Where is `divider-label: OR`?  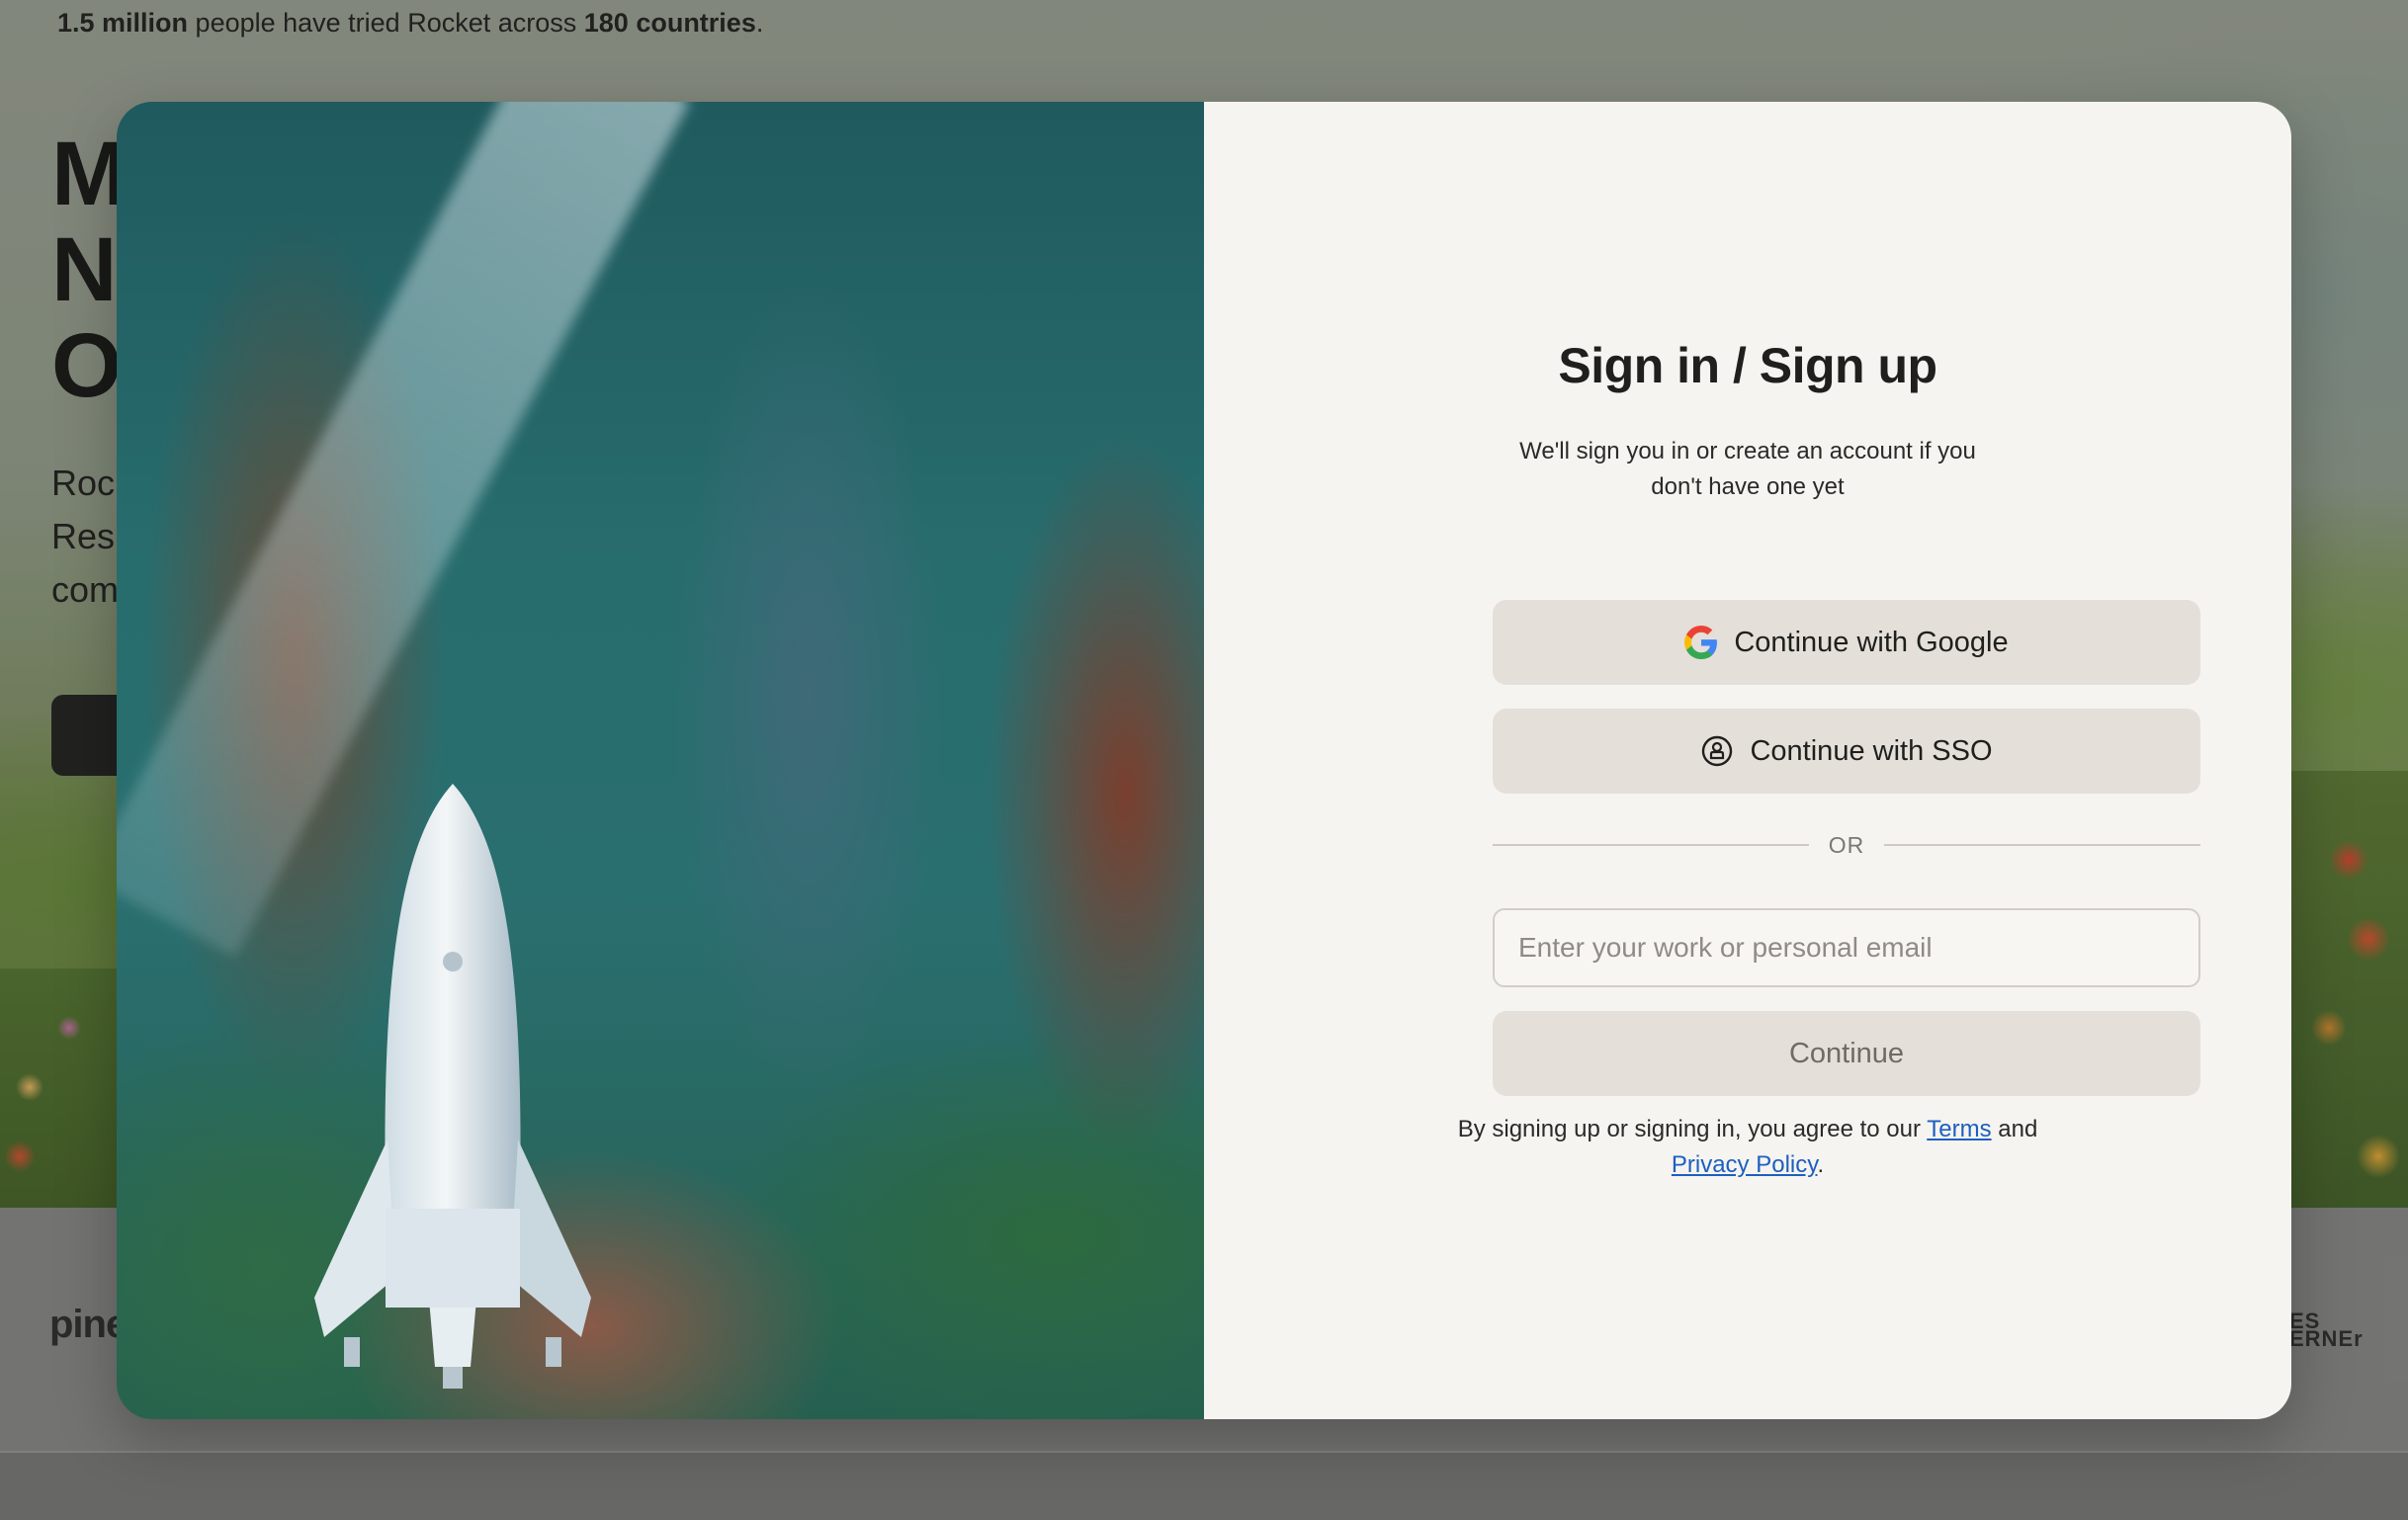
divider-label: OR is located at coordinates (1846, 844).